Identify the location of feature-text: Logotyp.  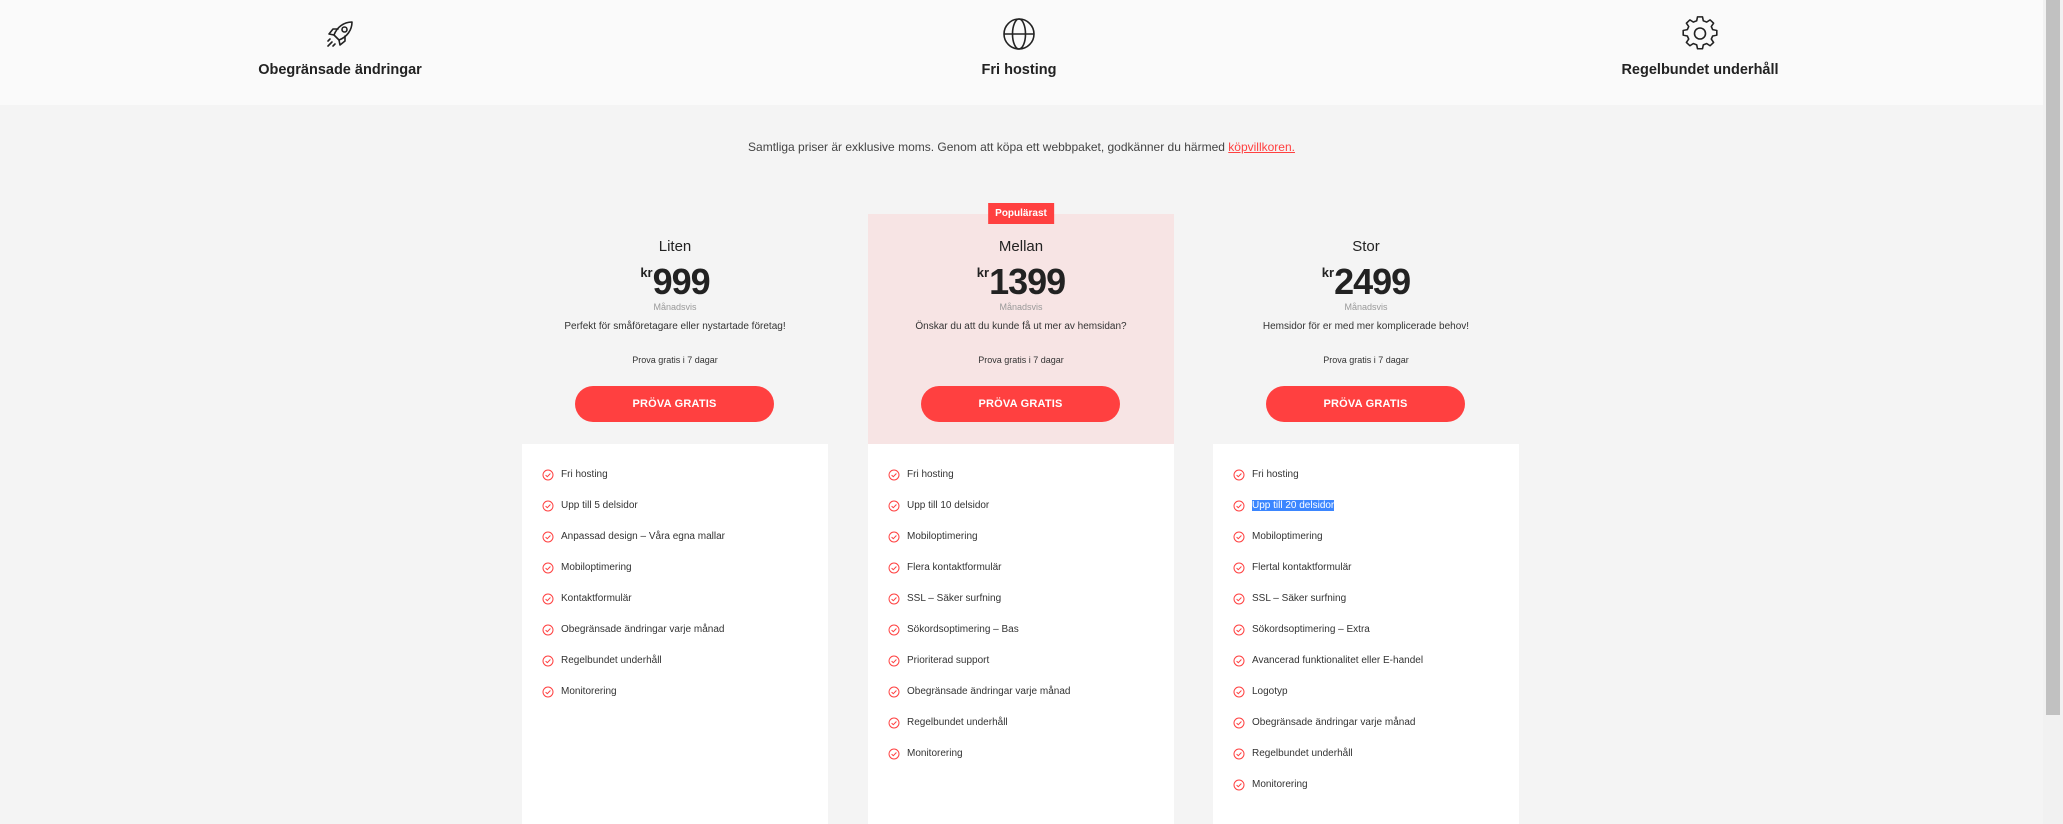
(1270, 691).